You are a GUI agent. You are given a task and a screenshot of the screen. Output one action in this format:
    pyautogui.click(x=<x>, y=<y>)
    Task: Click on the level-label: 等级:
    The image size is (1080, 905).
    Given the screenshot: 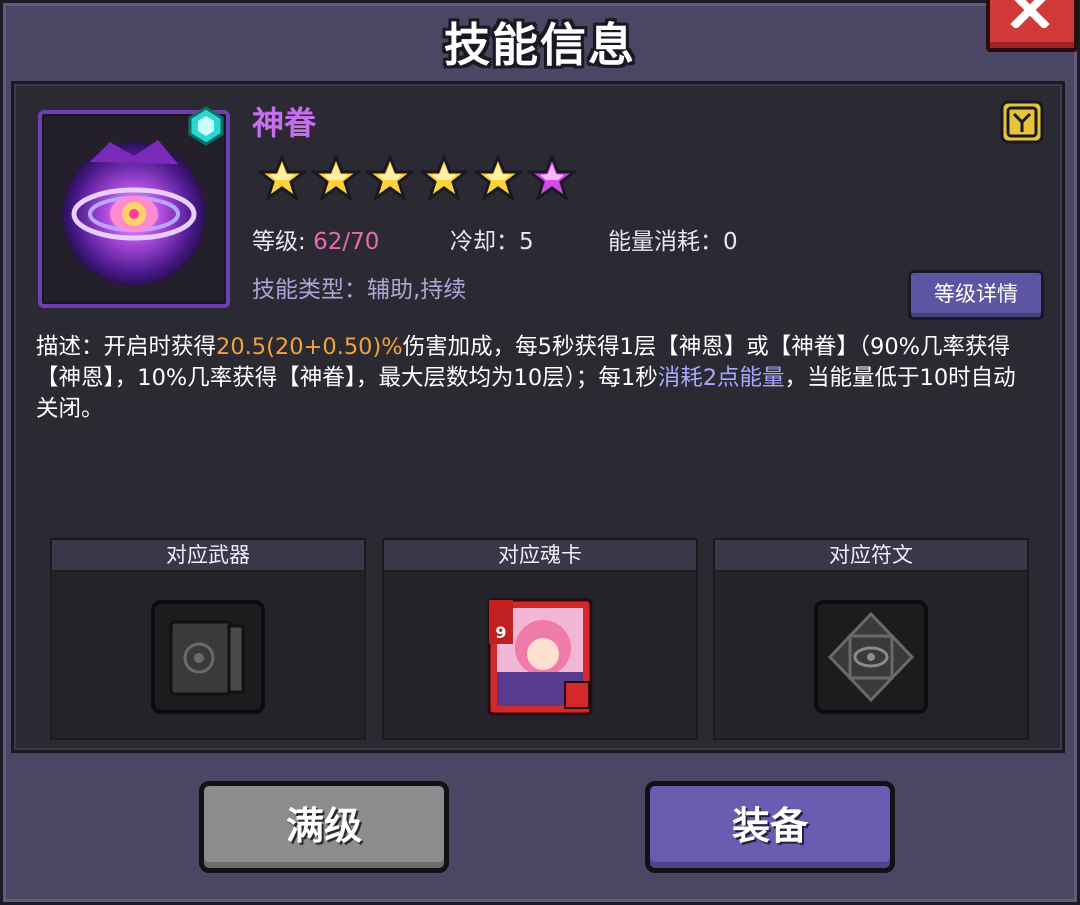 What is the action you would take?
    pyautogui.click(x=283, y=242)
    